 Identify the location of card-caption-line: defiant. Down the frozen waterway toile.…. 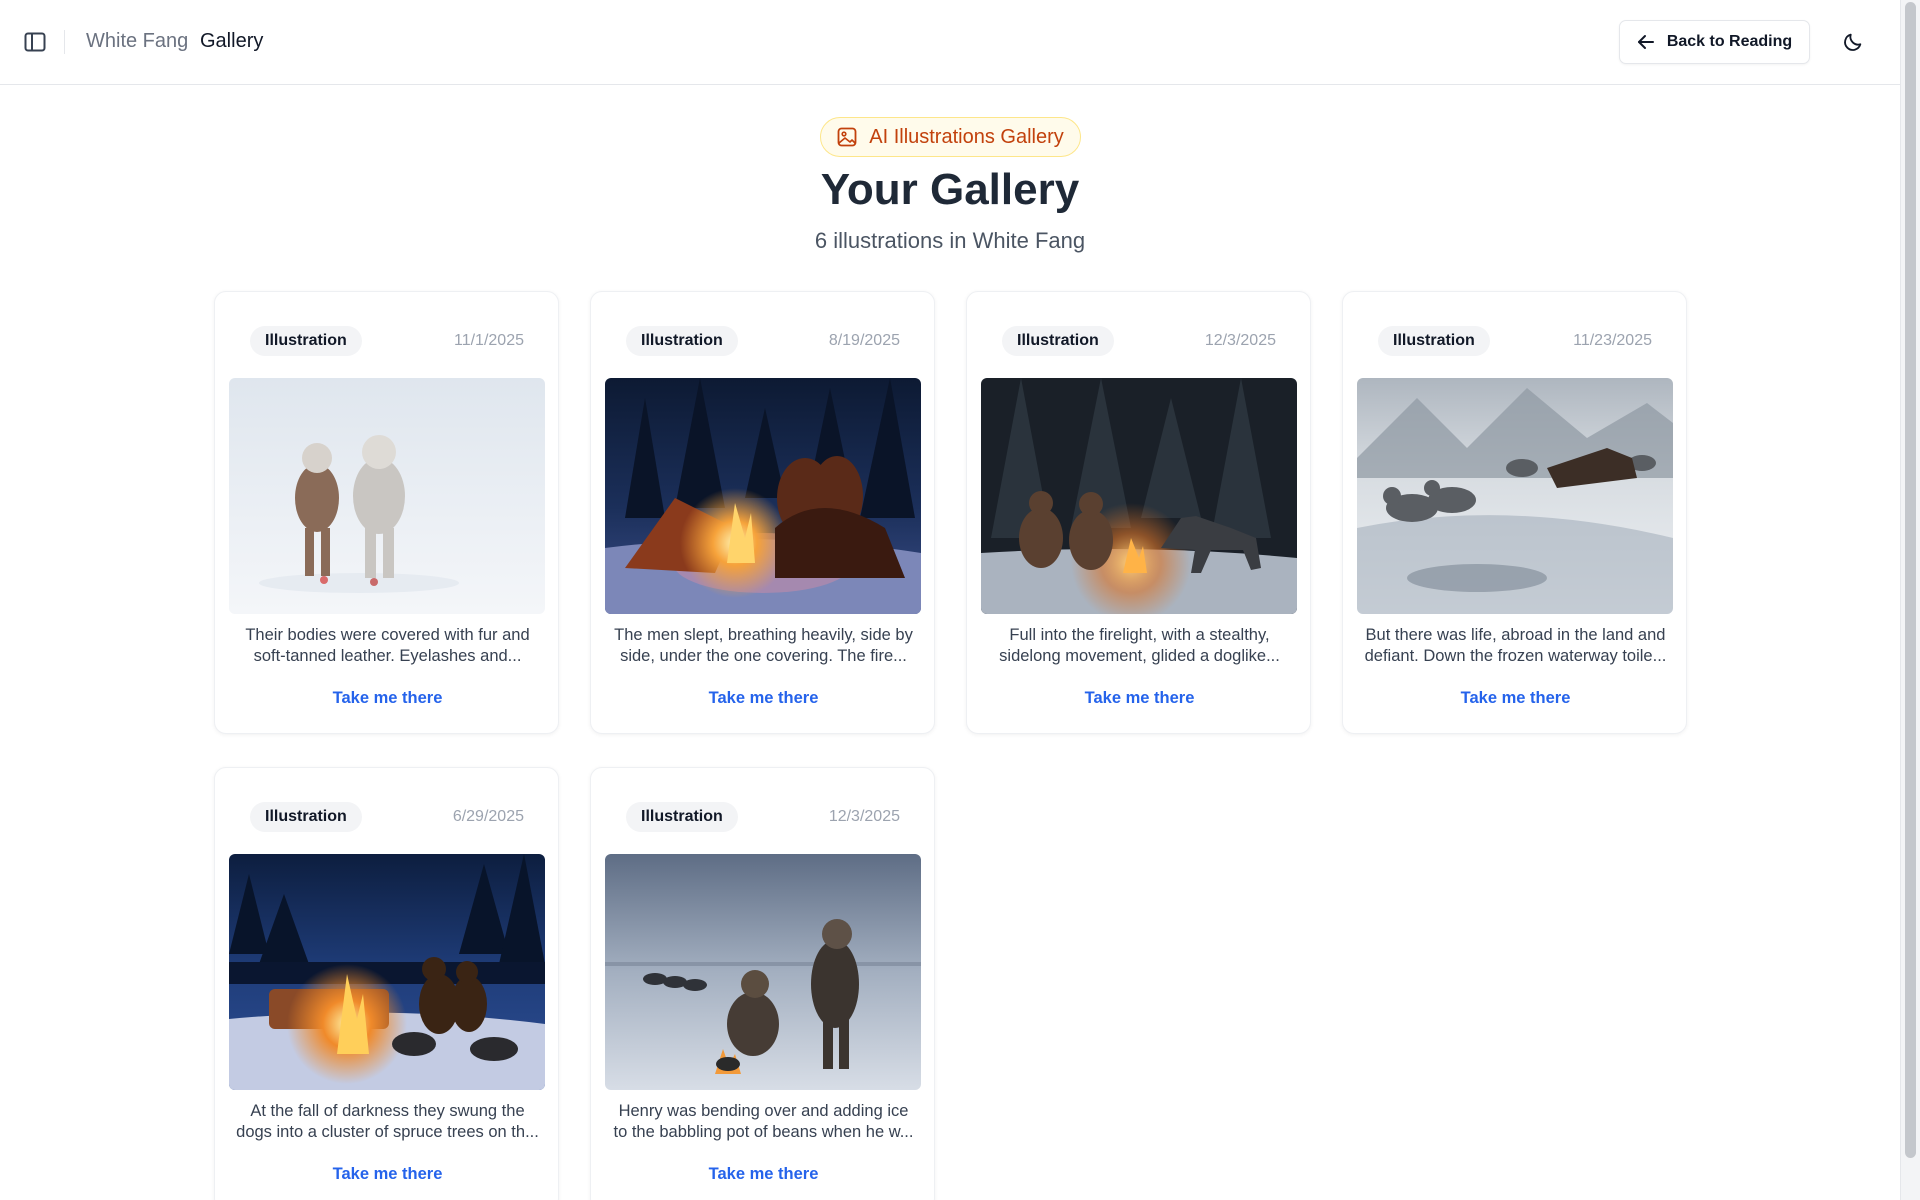
(1515, 656).